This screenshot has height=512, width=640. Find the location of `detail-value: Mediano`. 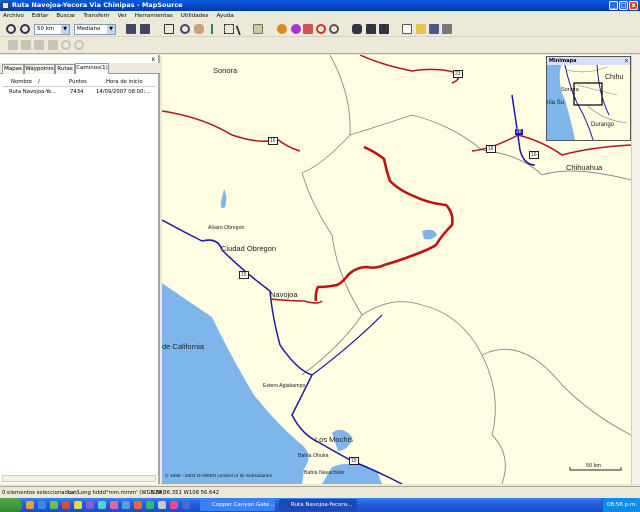

detail-value: Mediano is located at coordinates (89, 29).